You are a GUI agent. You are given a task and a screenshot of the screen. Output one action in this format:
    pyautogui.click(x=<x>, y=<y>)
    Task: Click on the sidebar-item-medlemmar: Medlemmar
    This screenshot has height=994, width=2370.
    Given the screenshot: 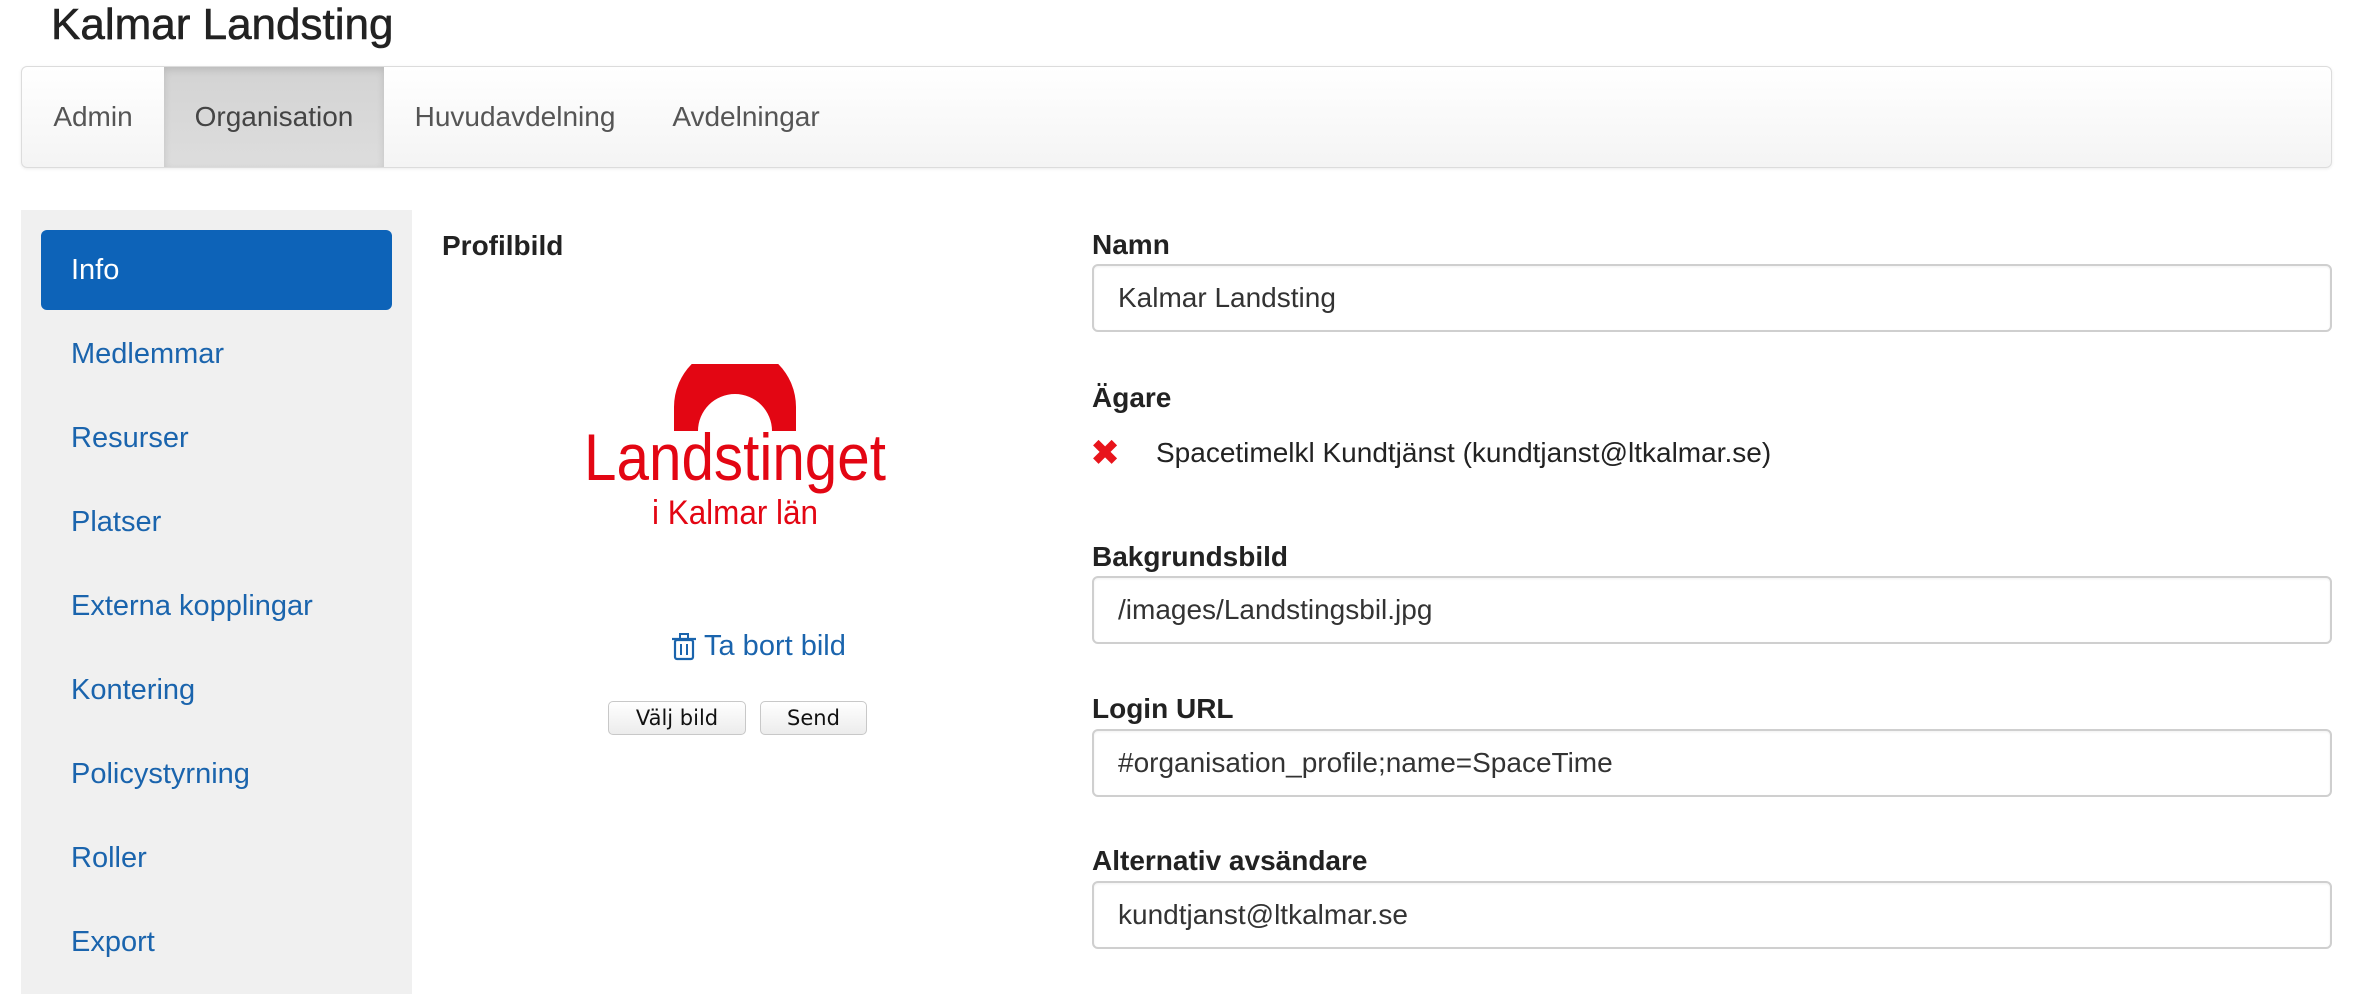 What is the action you would take?
    pyautogui.click(x=216, y=354)
    